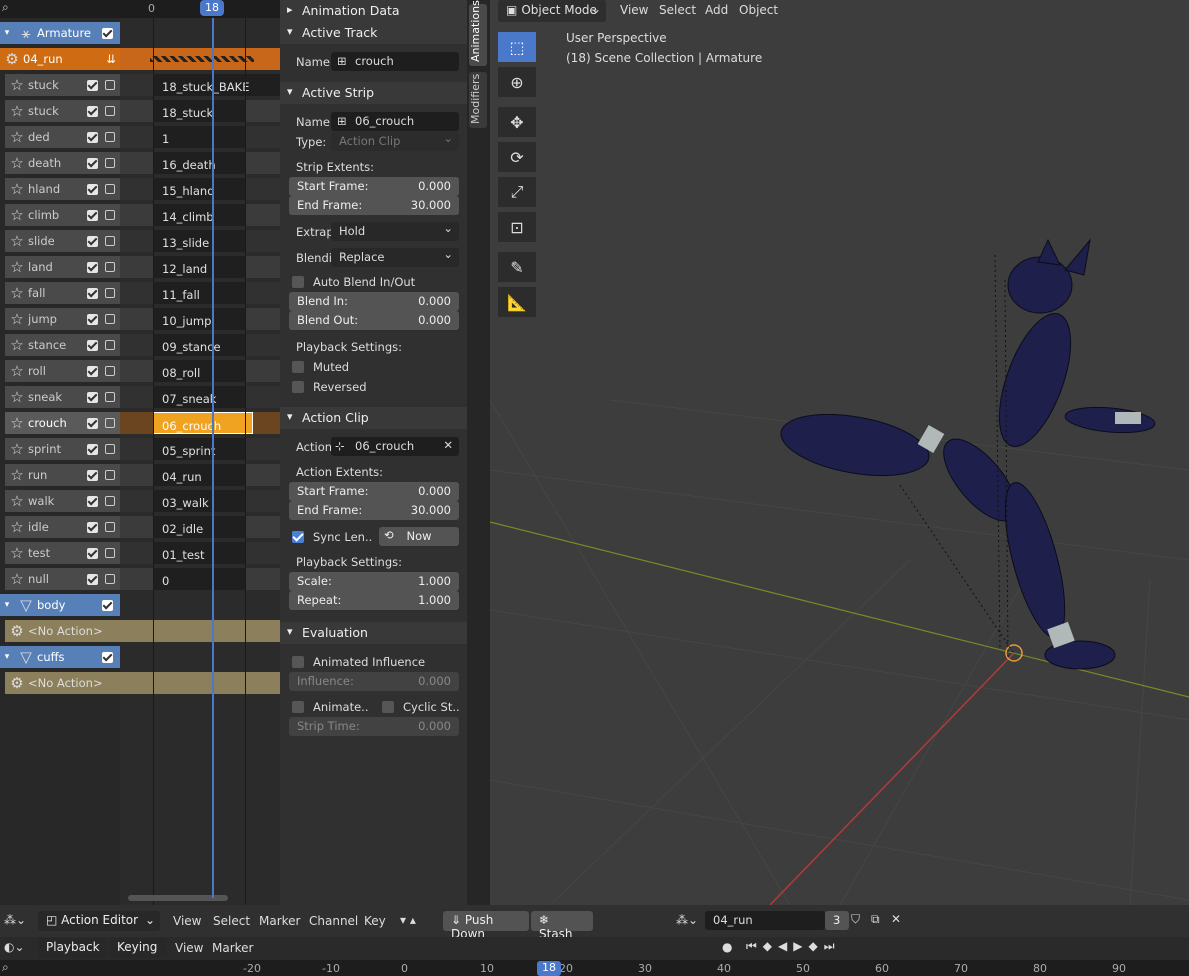  I want to click on strip-start-frame-field: Start Frame: 0.000, so click(374, 186).